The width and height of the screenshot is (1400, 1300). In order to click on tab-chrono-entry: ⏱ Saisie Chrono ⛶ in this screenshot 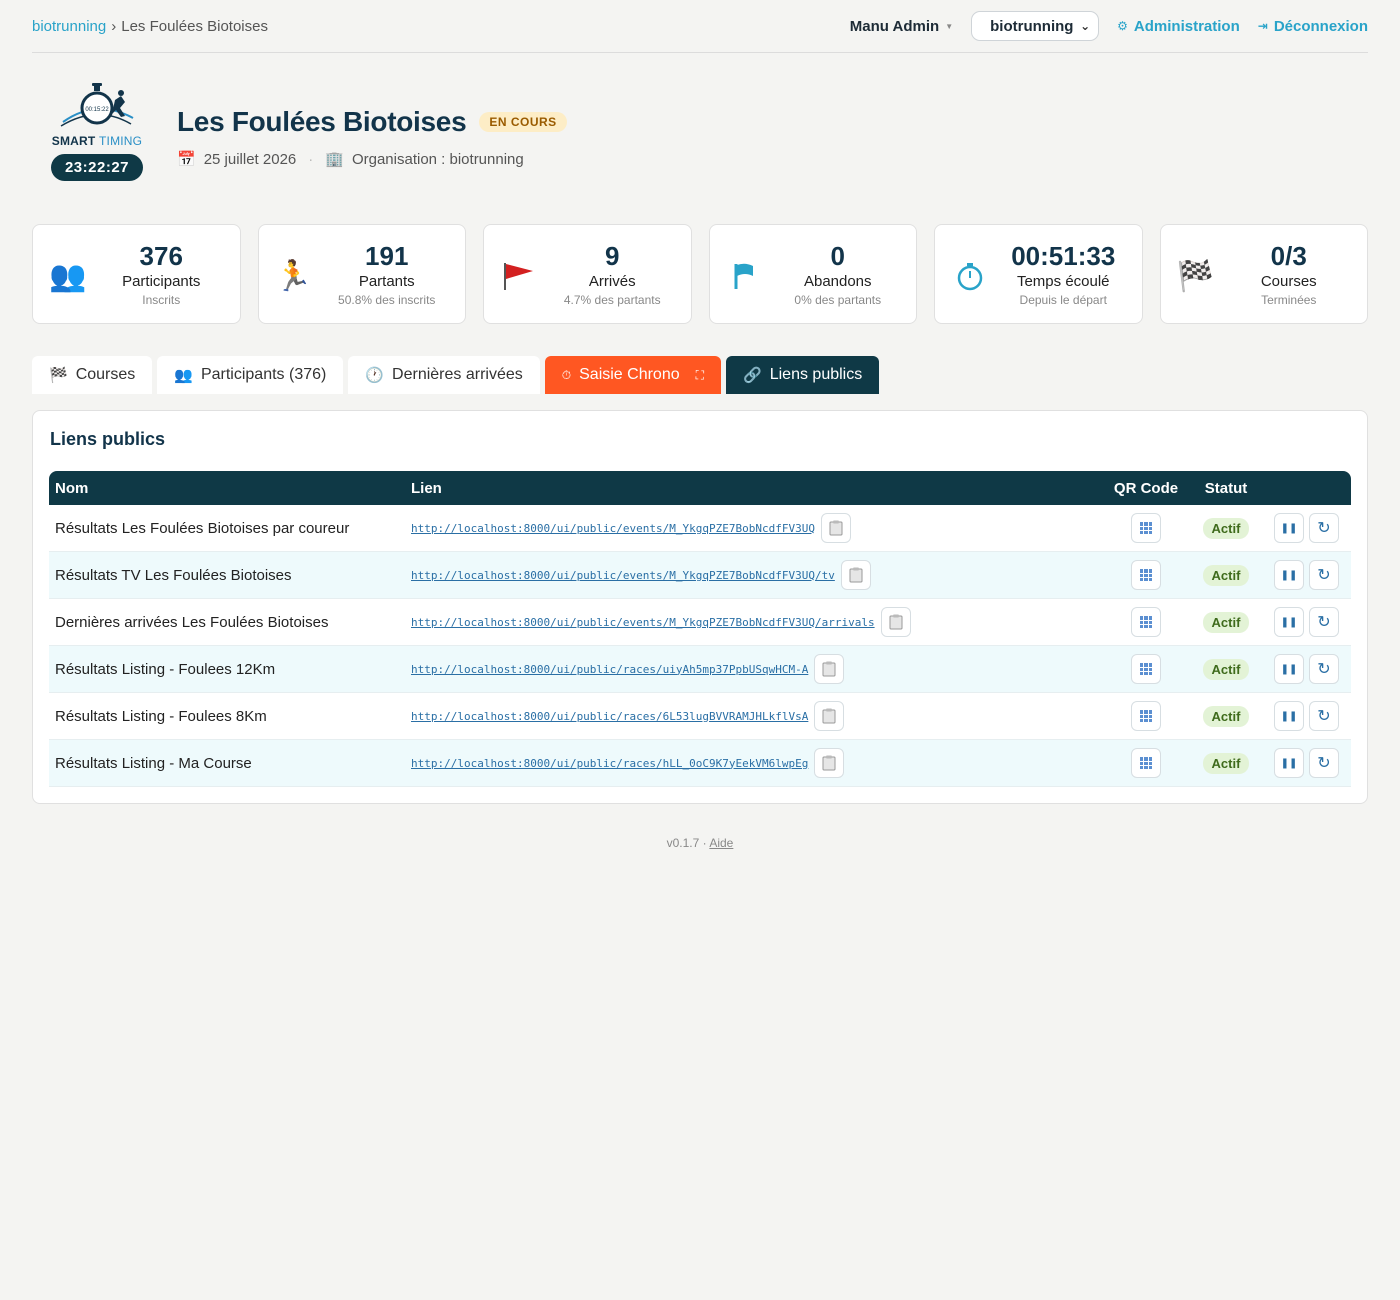, I will do `click(633, 375)`.